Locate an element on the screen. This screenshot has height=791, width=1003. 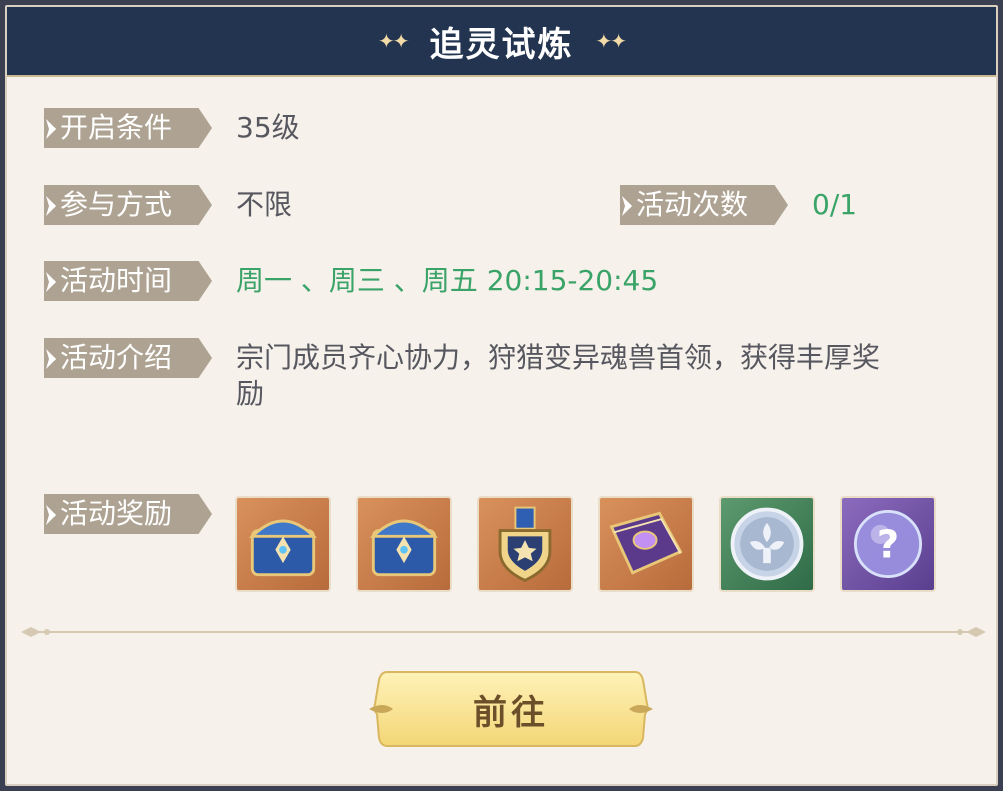
participation-value: 不限 is located at coordinates (264, 204).